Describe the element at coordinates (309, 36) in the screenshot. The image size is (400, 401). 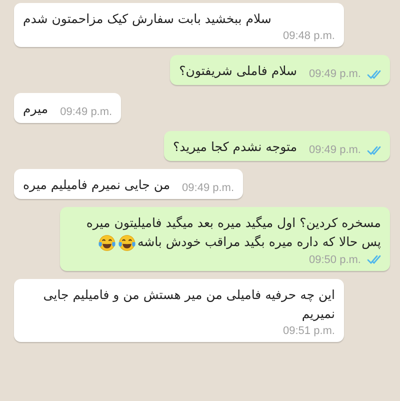
I see `message-time: 09:48 p.m.` at that location.